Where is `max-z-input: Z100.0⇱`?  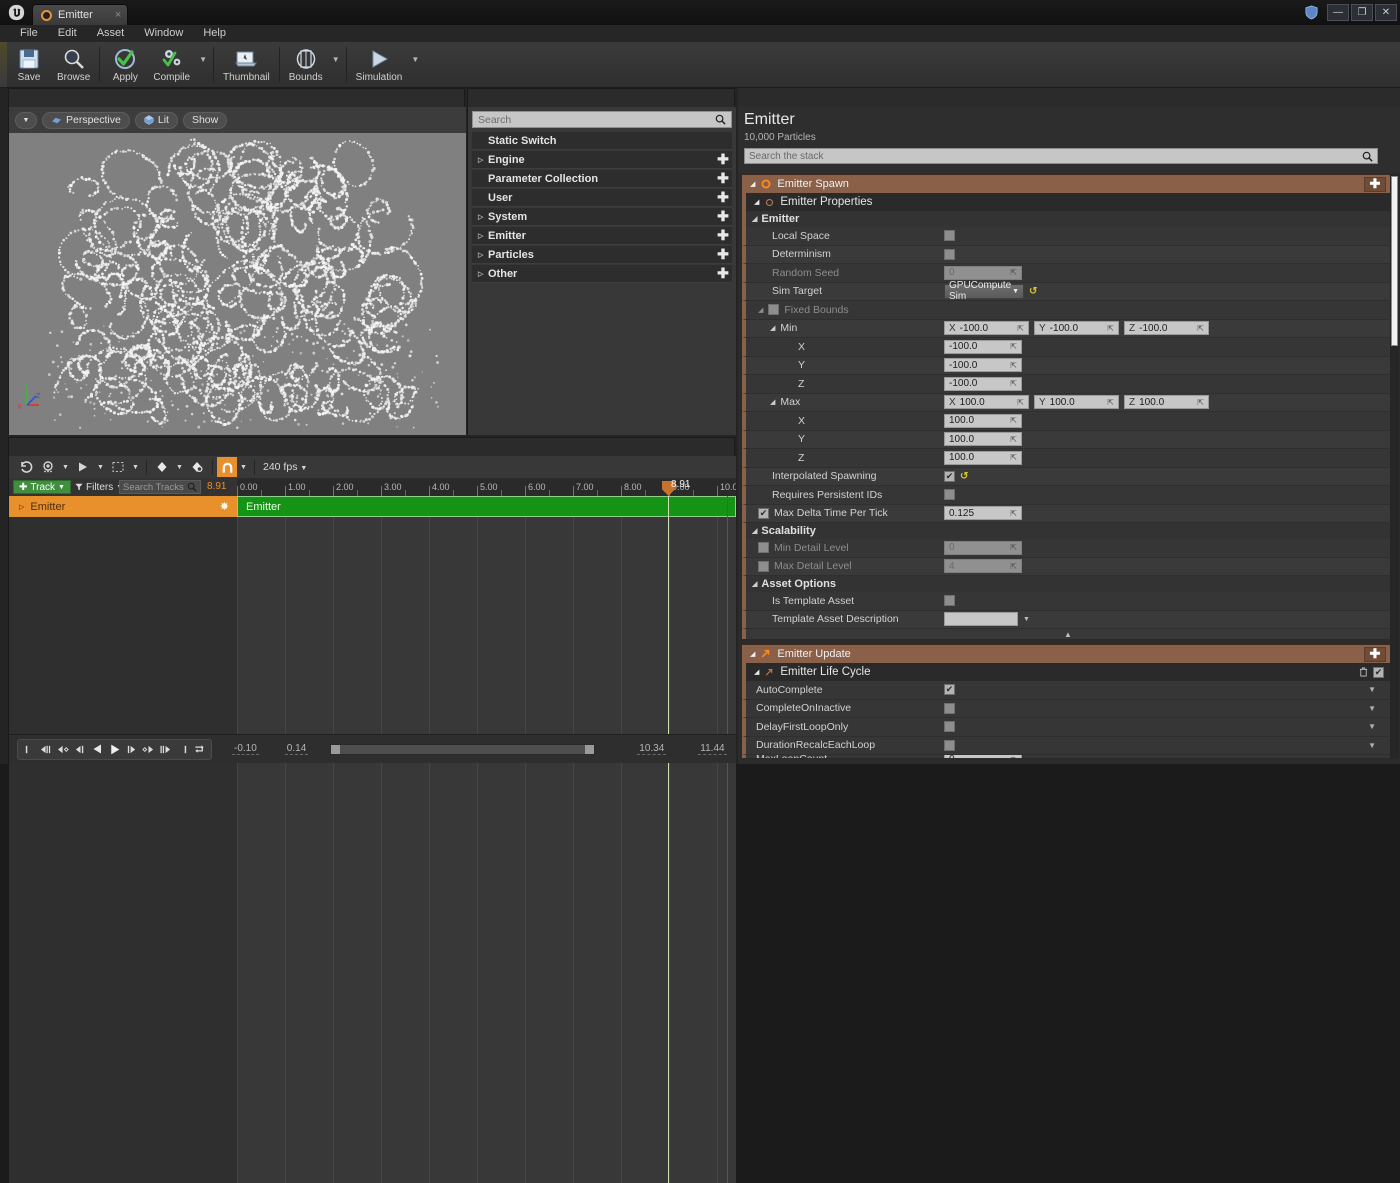
max-z-input: Z100.0⇱ is located at coordinates (1166, 402).